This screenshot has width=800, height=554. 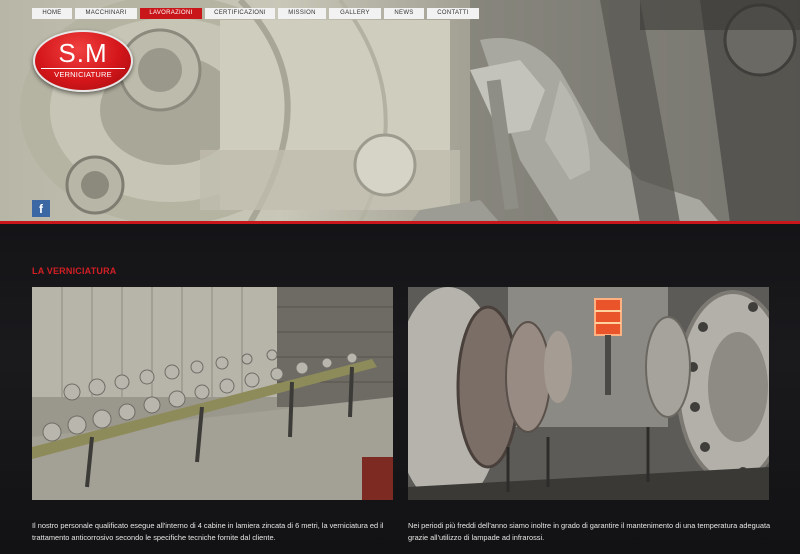 I want to click on company-logo: S.M VERNICIATURE, so click(x=83, y=61).